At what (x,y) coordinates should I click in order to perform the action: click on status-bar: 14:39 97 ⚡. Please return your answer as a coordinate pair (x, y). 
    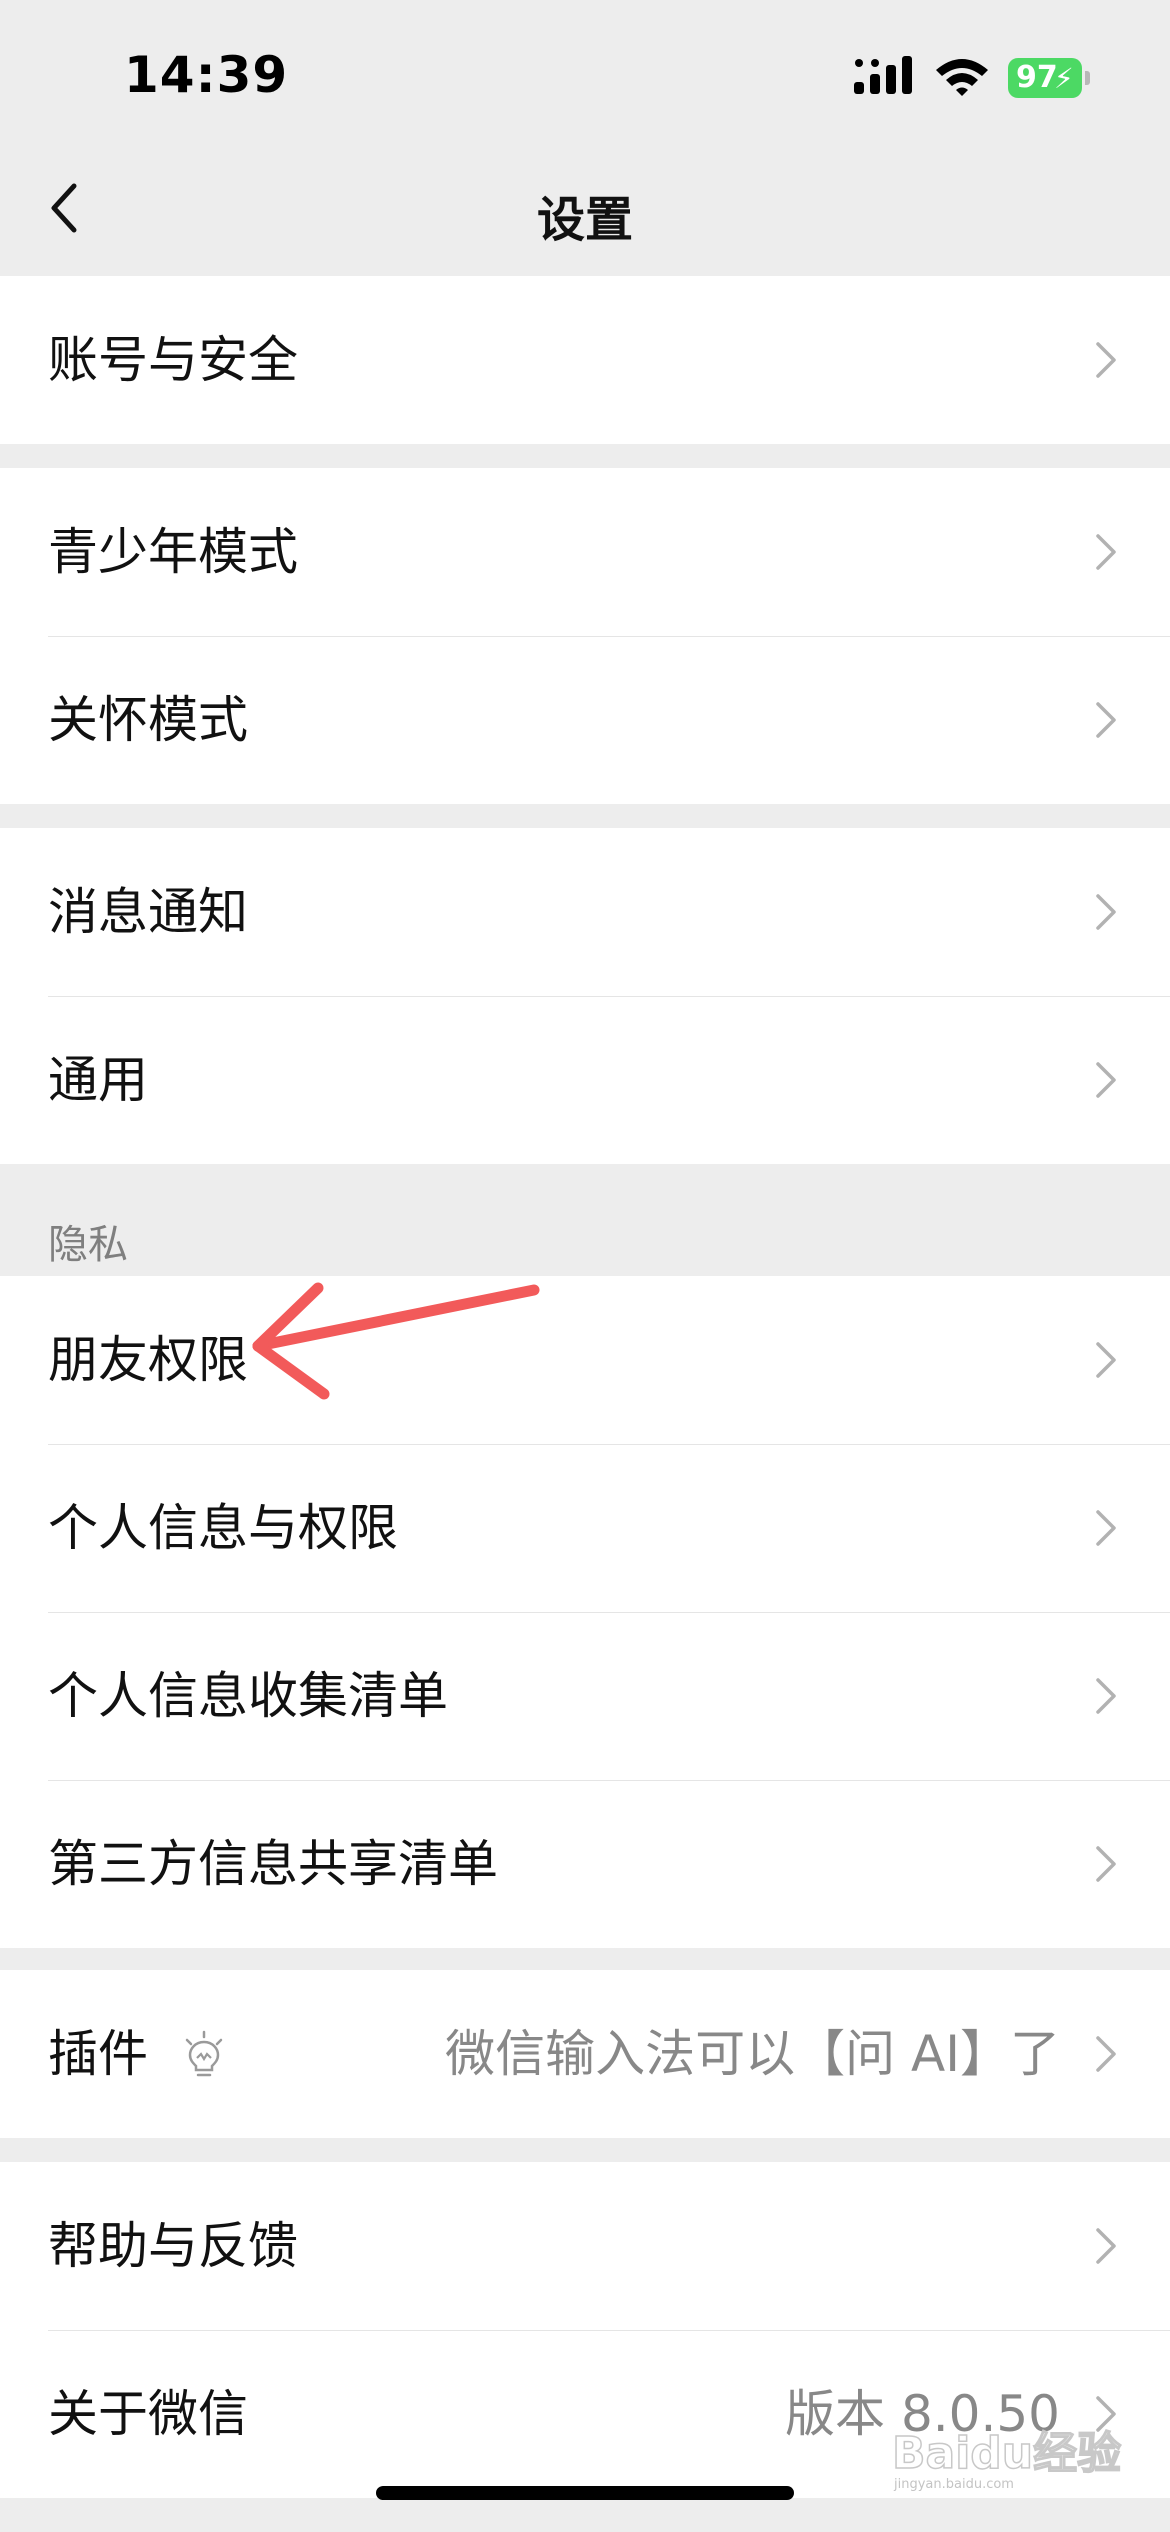
    Looking at the image, I should click on (585, 75).